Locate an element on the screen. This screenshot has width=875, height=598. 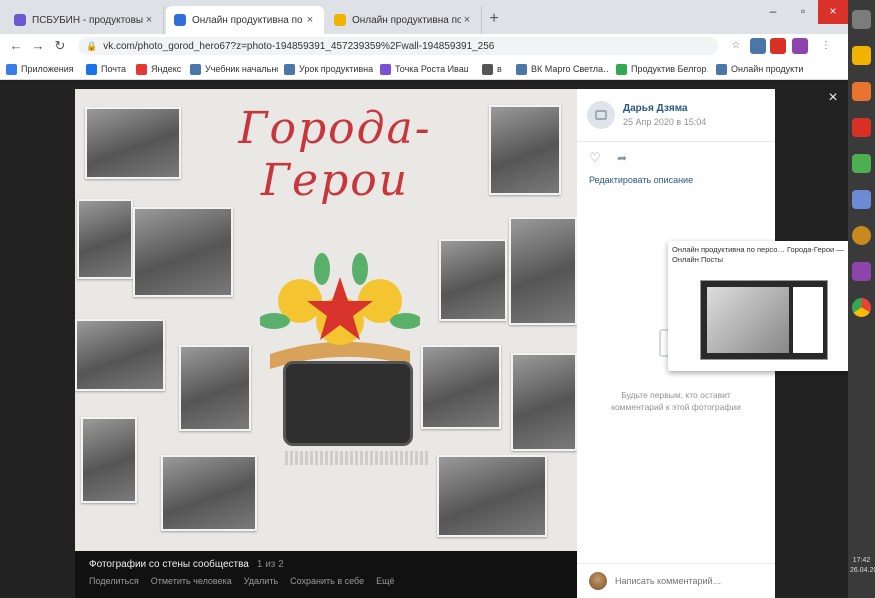
poster-caption is located at coordinates (357, 458).